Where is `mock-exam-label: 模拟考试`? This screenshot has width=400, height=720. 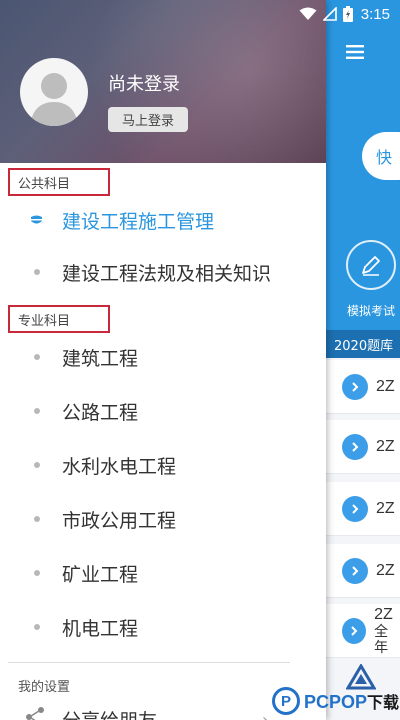 mock-exam-label: 模拟考试 is located at coordinates (371, 311).